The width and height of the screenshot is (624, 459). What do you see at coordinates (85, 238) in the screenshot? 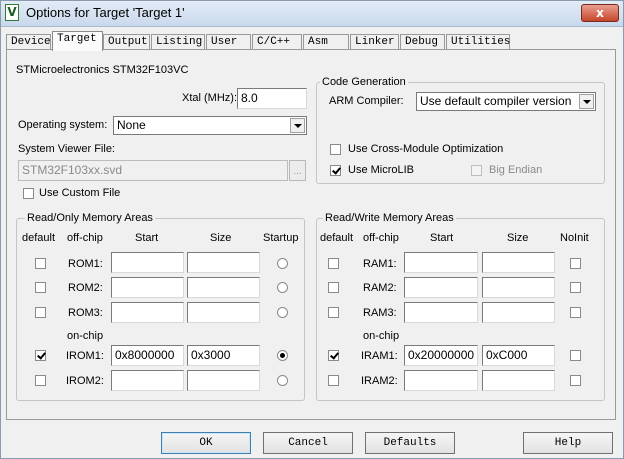
I see `ro-header-offchip: off-chip` at bounding box center [85, 238].